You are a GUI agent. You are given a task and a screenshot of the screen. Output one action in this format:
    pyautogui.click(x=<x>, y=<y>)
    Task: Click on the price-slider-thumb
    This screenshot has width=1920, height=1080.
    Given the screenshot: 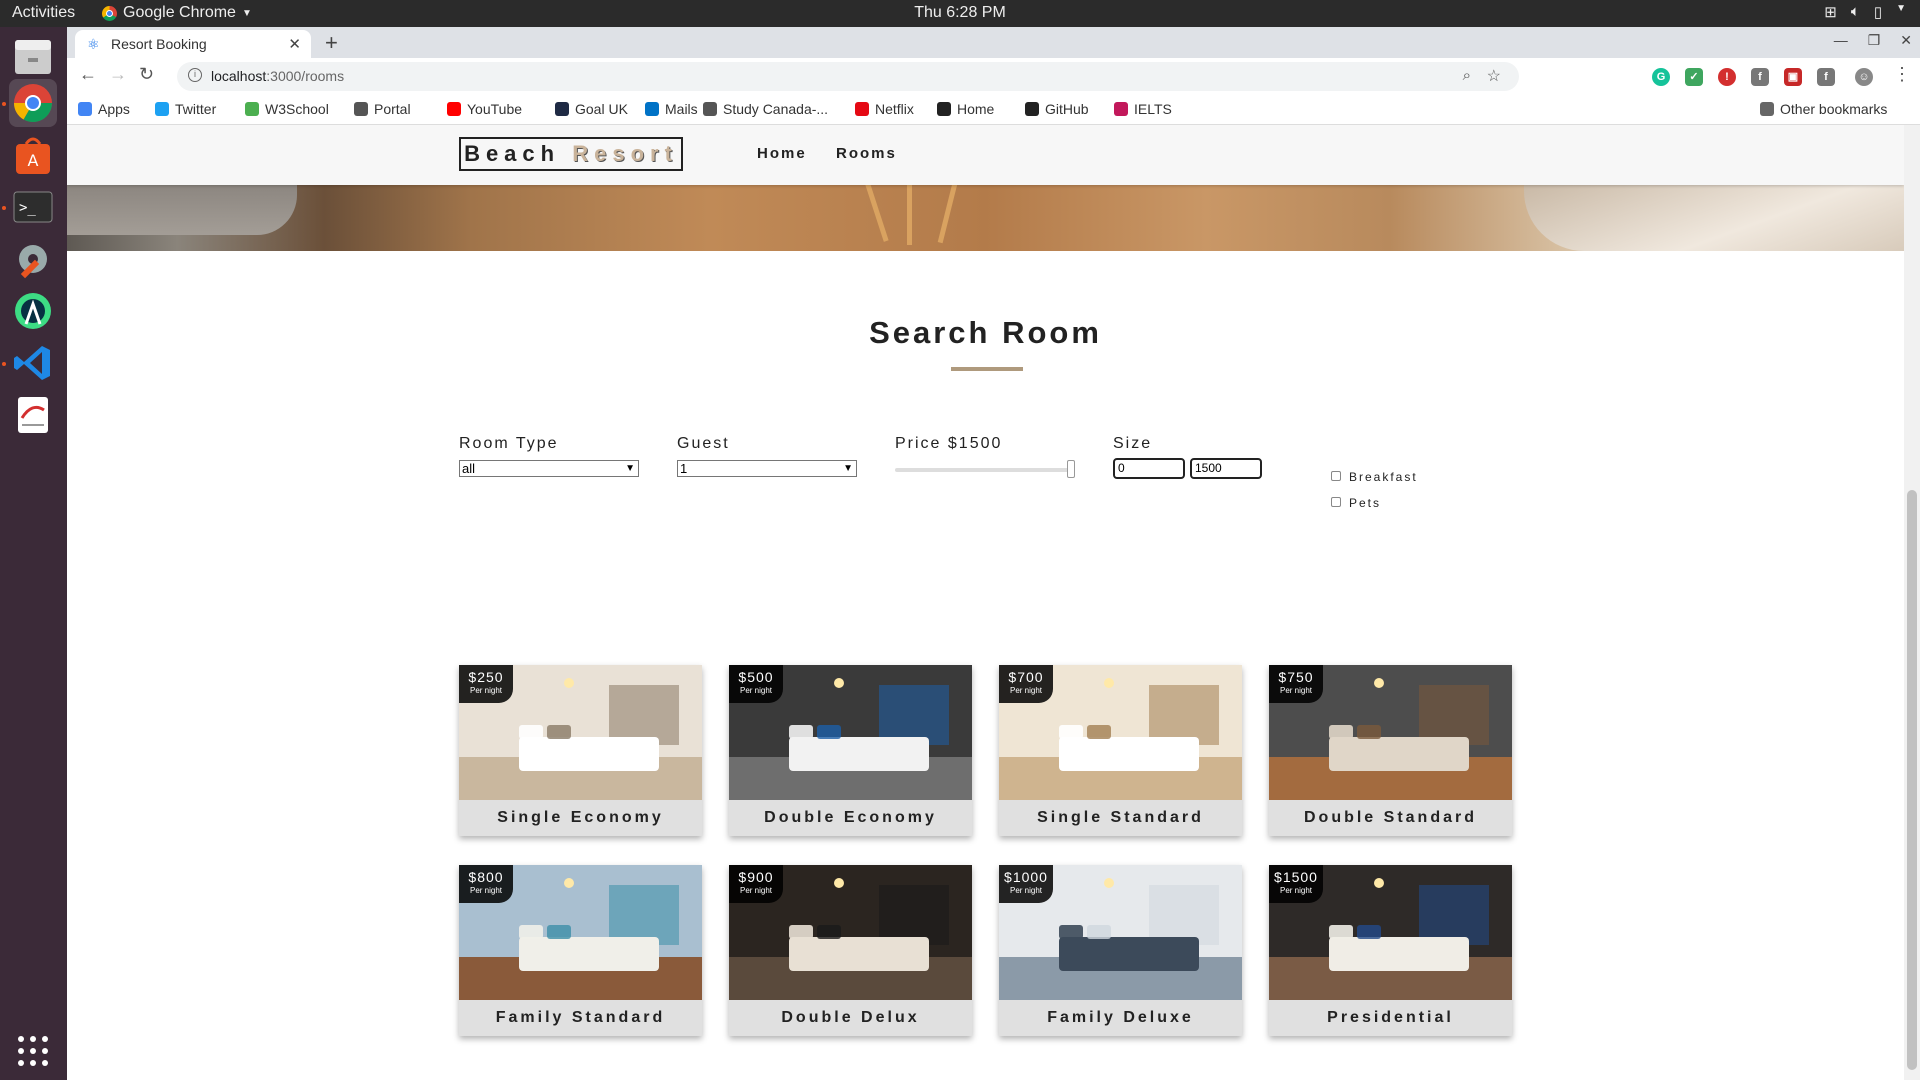 What is the action you would take?
    pyautogui.click(x=1071, y=469)
    